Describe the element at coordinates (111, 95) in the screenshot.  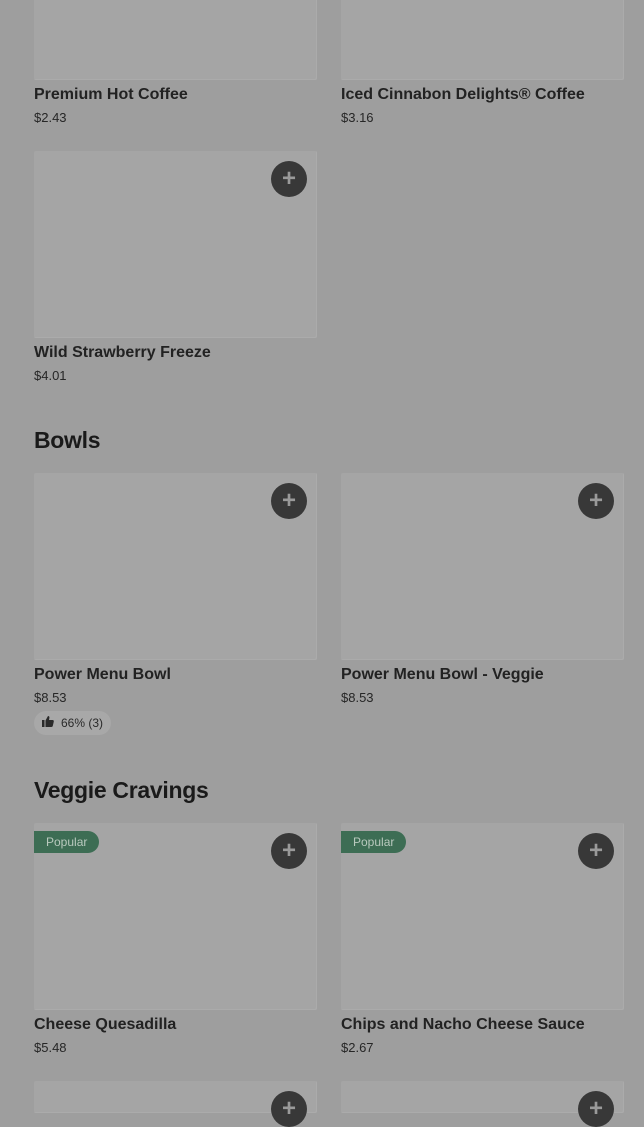
I see `item-name: Premium Hot Coffee` at that location.